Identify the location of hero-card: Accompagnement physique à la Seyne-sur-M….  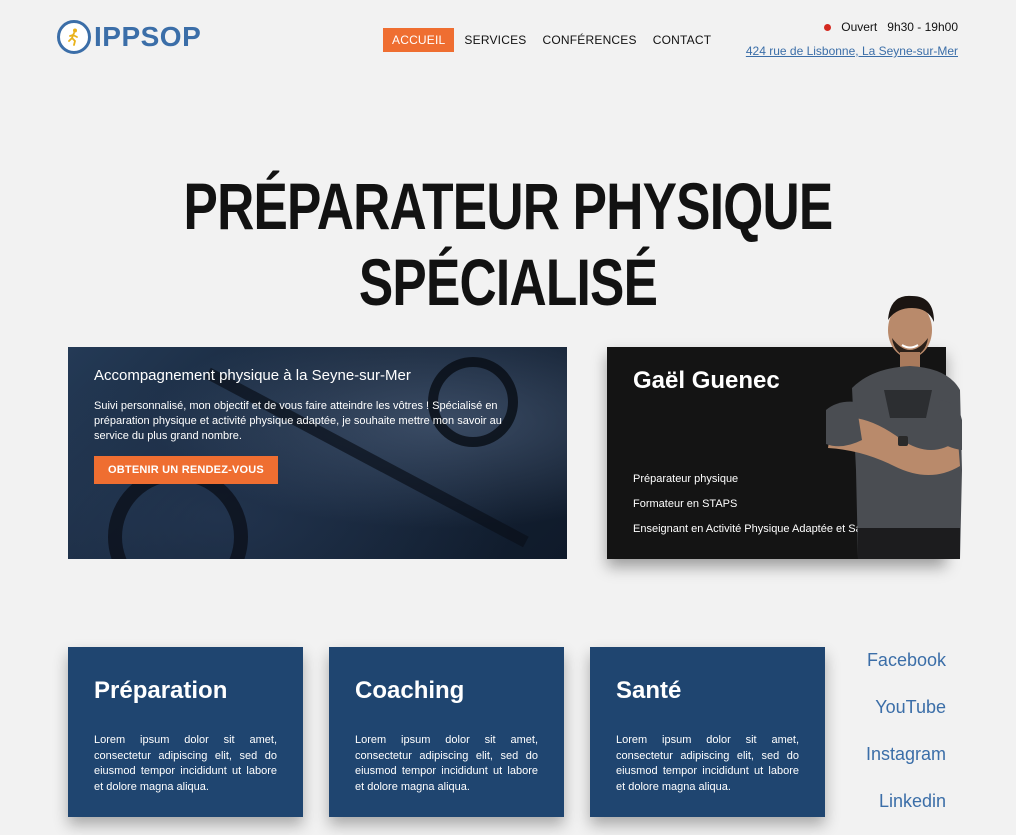
(317, 453).